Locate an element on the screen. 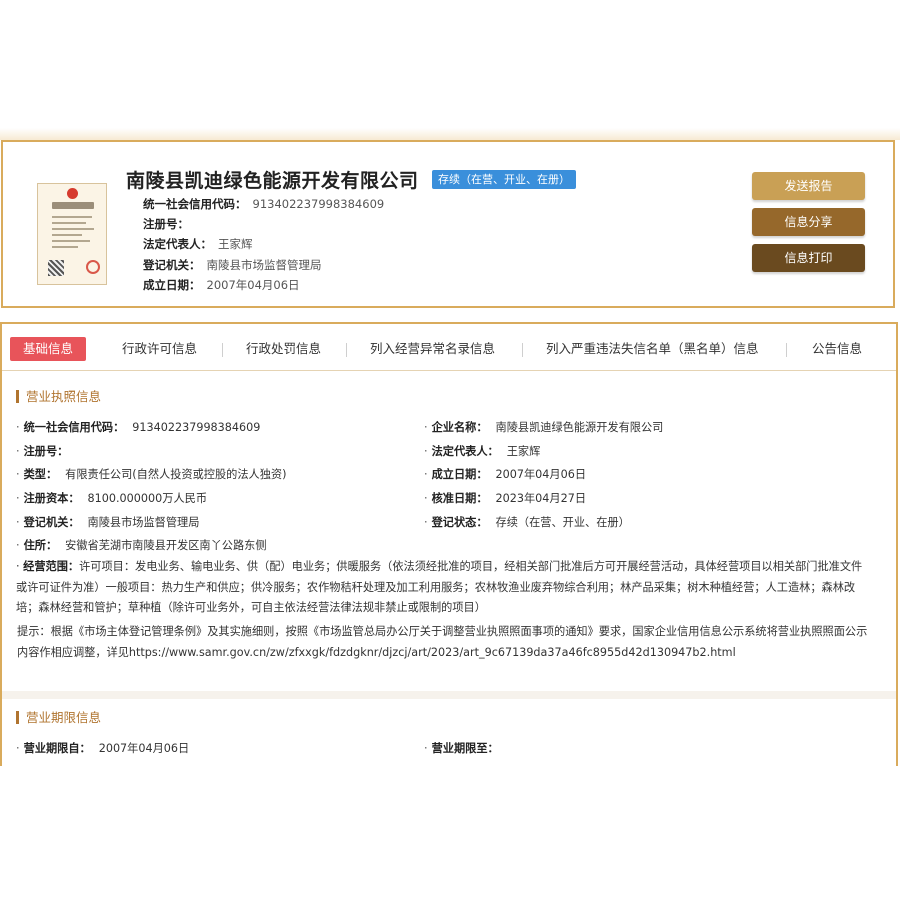 This screenshot has width=900, height=900. field-credit-code: · 统一社会信用代码： 913402237998384609 is located at coordinates (138, 427).